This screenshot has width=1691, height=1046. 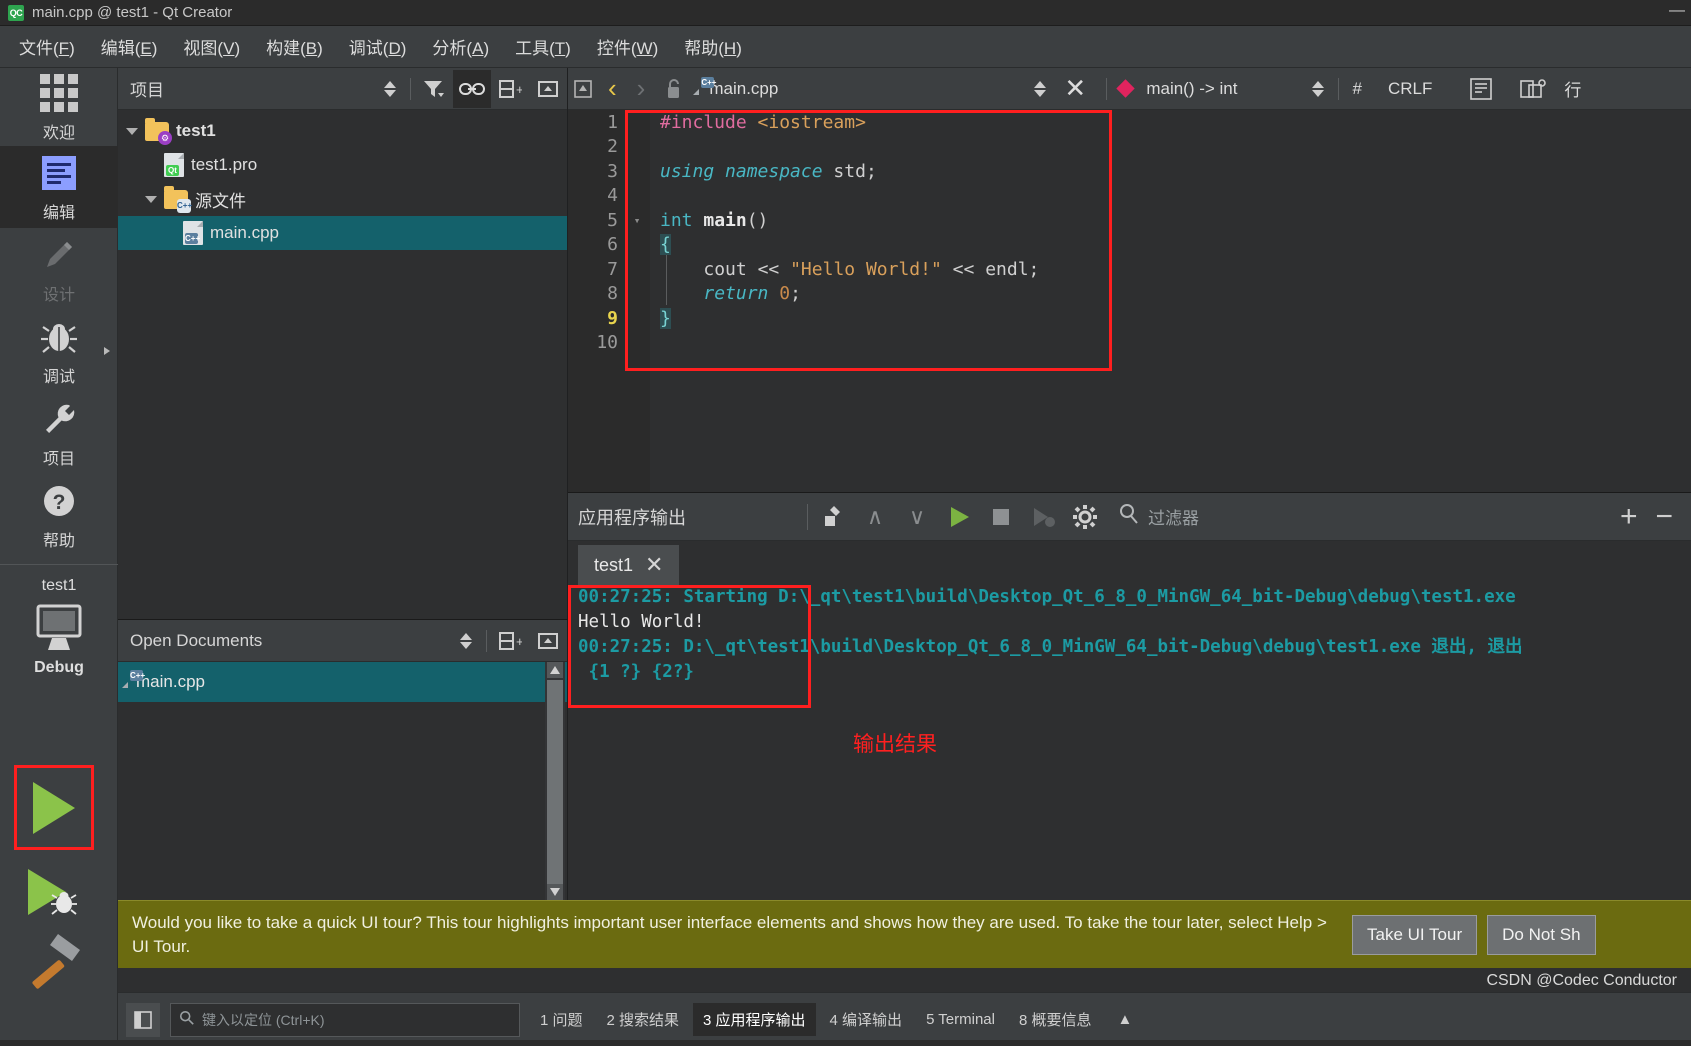 What do you see at coordinates (1129, 220) in the screenshot?
I see `code-line: 5 ▾ int main()` at bounding box center [1129, 220].